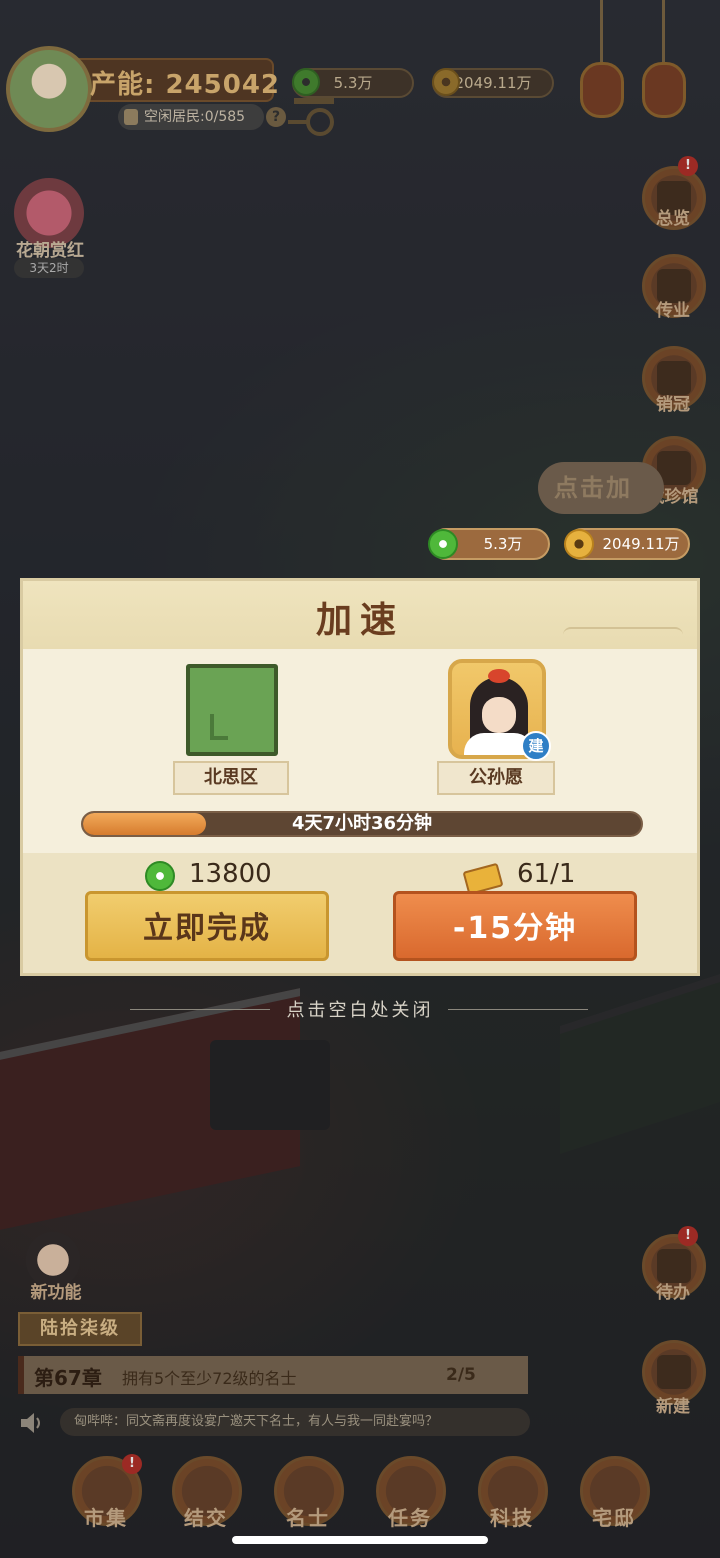 This screenshot has width=720, height=1558. Describe the element at coordinates (68, 1378) in the screenshot. I see `chapter-number: 第67章` at that location.